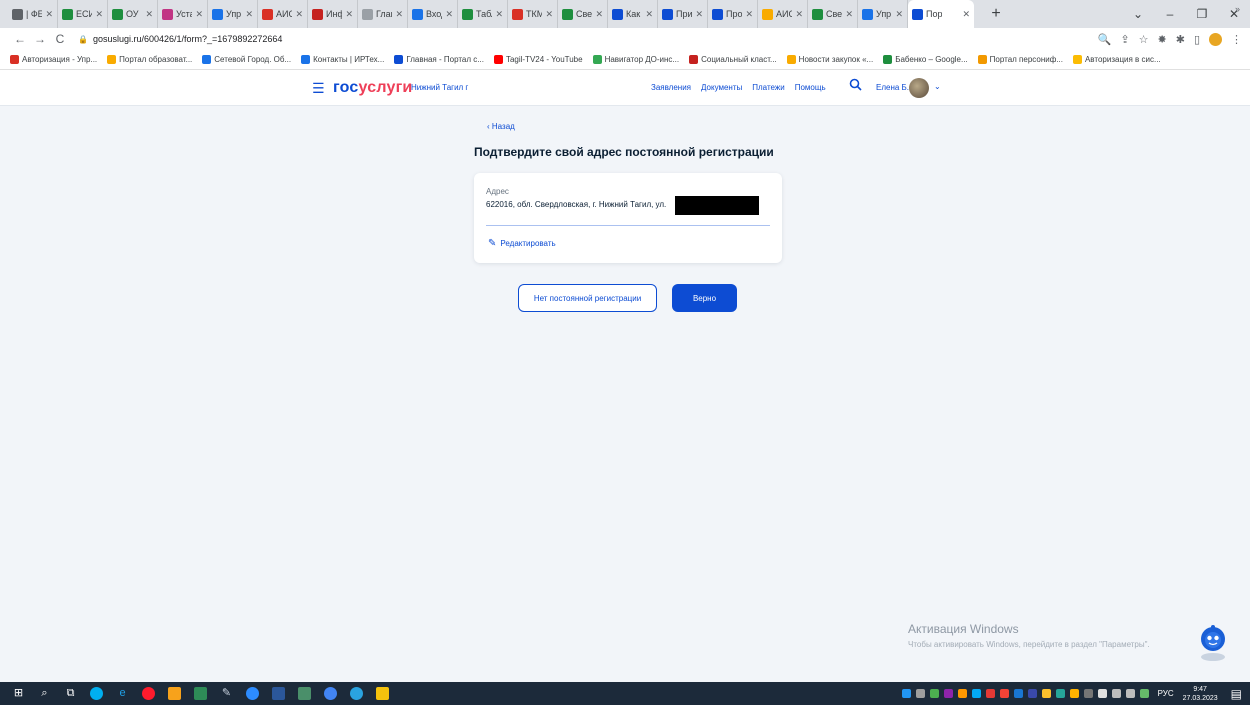 The height and width of the screenshot is (705, 1250). Describe the element at coordinates (671, 87) in the screenshot. I see `nav-applications: Заявления` at that location.